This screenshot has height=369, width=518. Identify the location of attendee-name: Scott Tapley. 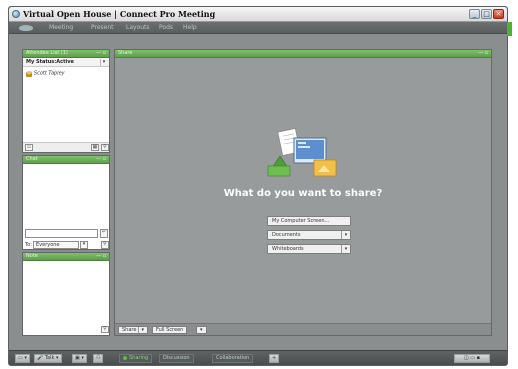
(49, 73).